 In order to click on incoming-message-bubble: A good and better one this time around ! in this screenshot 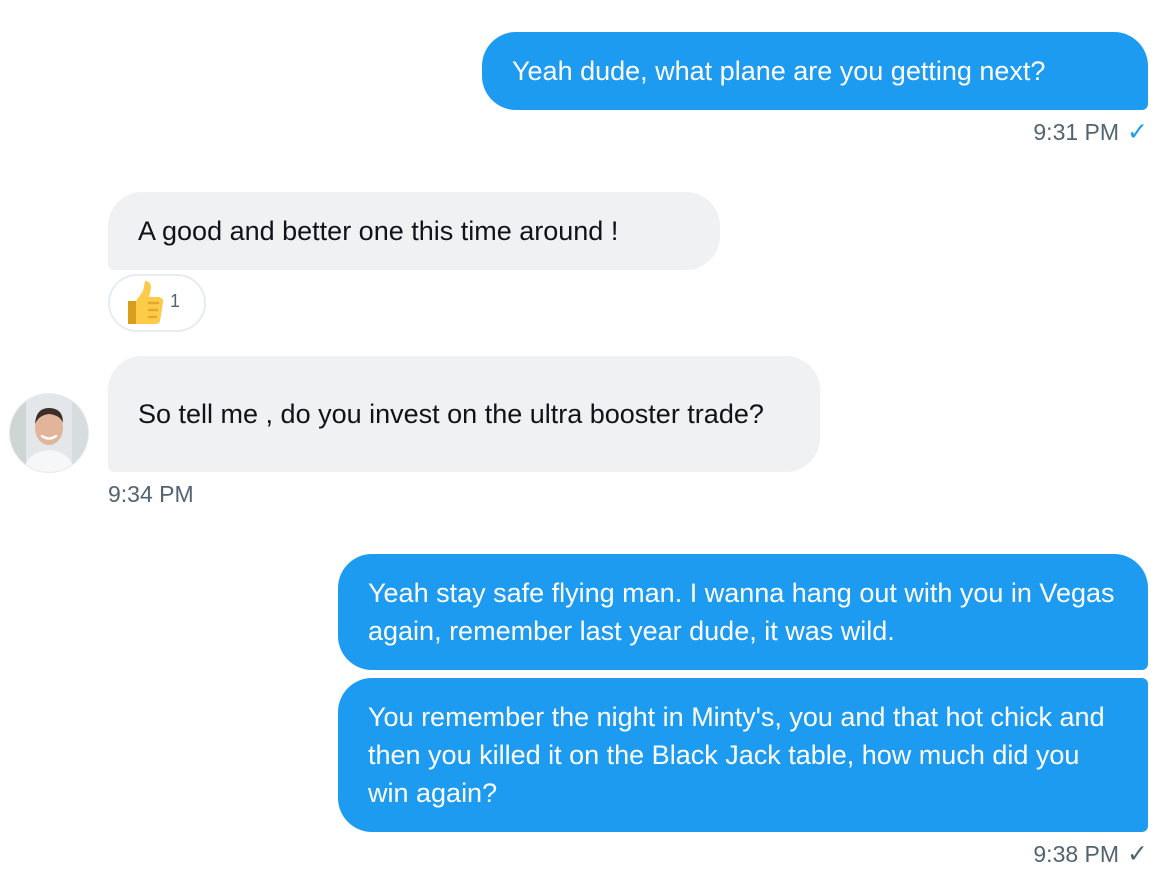, I will do `click(414, 231)`.